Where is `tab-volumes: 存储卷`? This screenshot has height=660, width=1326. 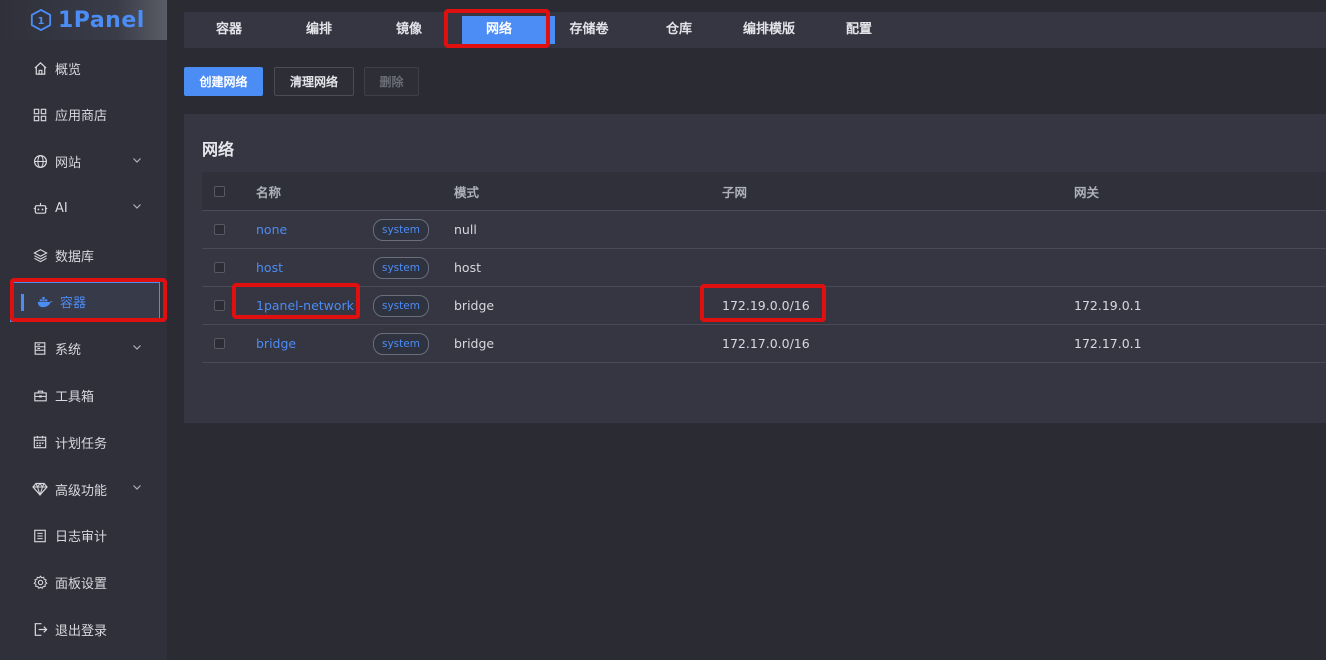
tab-volumes: 存储卷 is located at coordinates (589, 30).